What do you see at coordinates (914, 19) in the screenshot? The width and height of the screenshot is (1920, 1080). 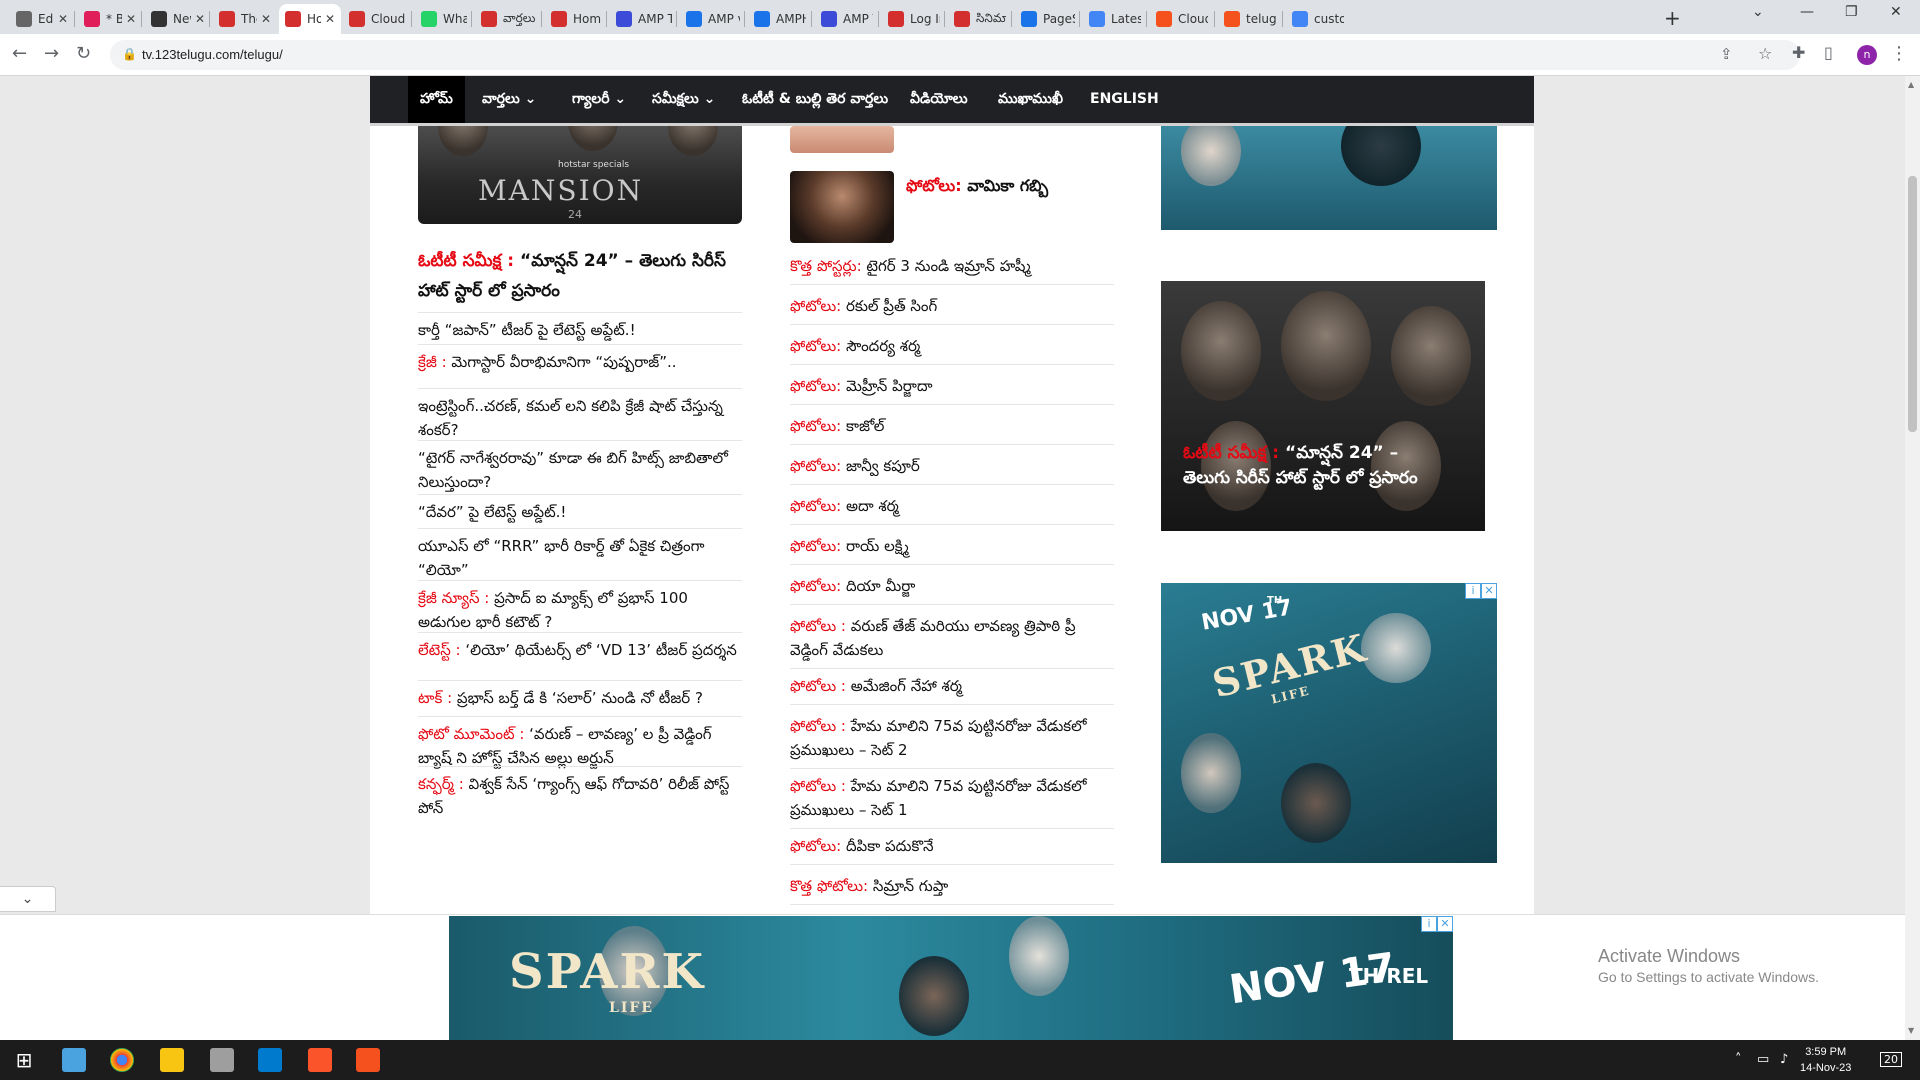 I see `browser-tab: Log In` at bounding box center [914, 19].